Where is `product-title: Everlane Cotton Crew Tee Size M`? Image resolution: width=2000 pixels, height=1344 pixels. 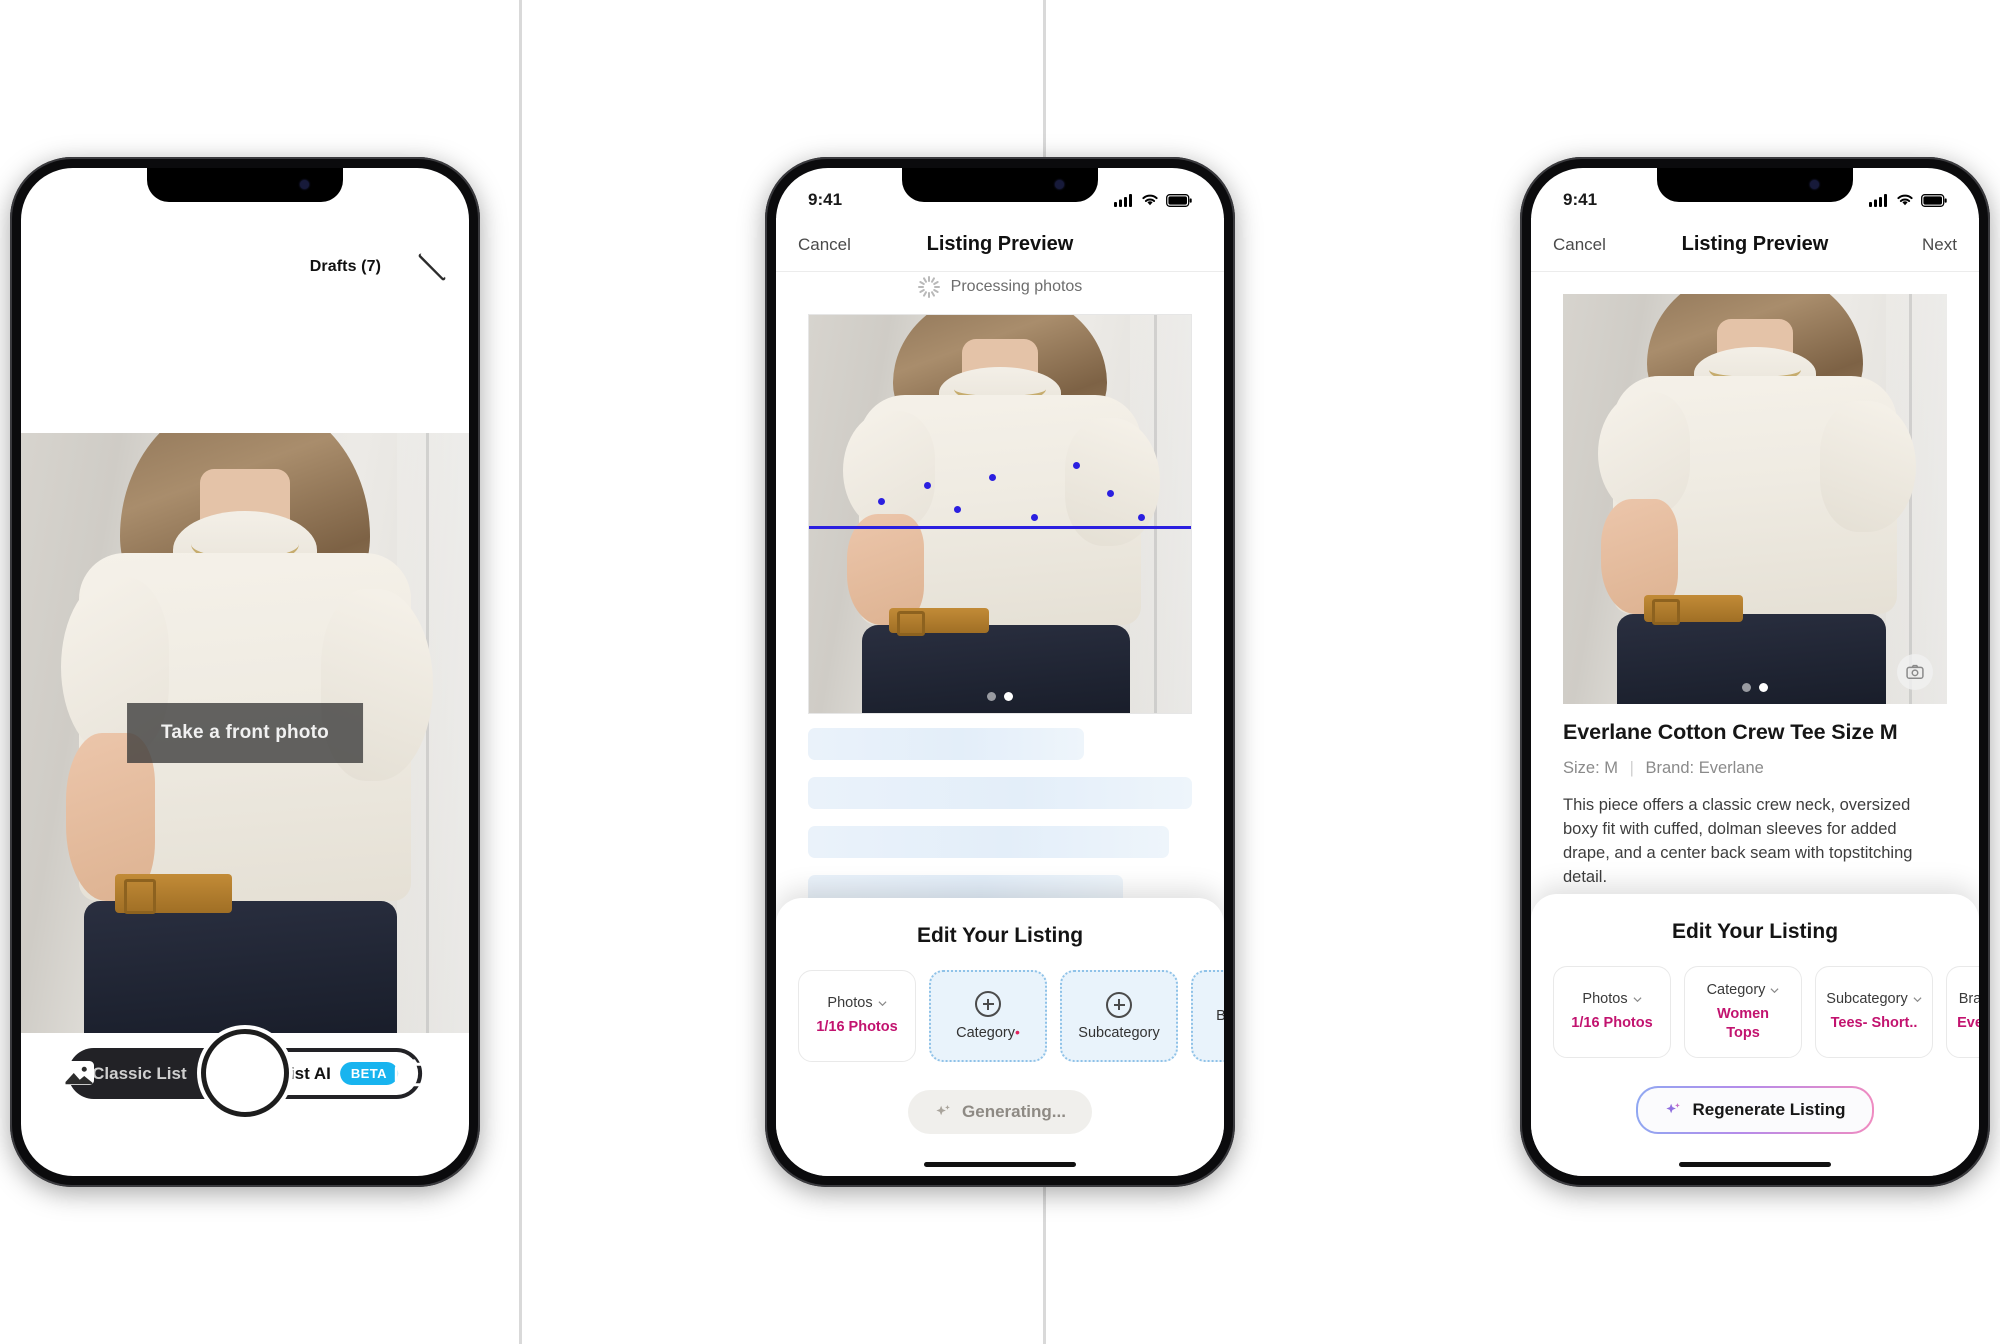 product-title: Everlane Cotton Crew Tee Size M is located at coordinates (1730, 732).